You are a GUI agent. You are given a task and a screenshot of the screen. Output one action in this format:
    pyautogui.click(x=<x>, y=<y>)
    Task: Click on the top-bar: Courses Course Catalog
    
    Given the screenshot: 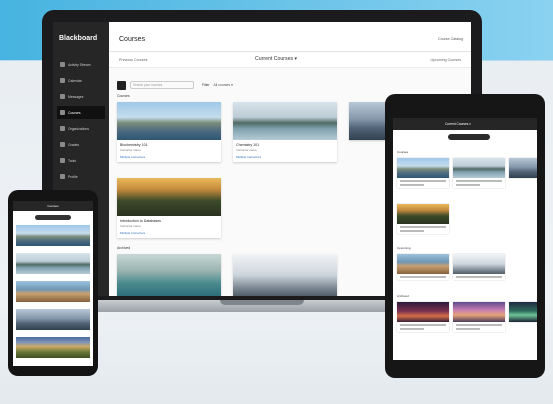 What is the action you would take?
    pyautogui.click(x=290, y=37)
    